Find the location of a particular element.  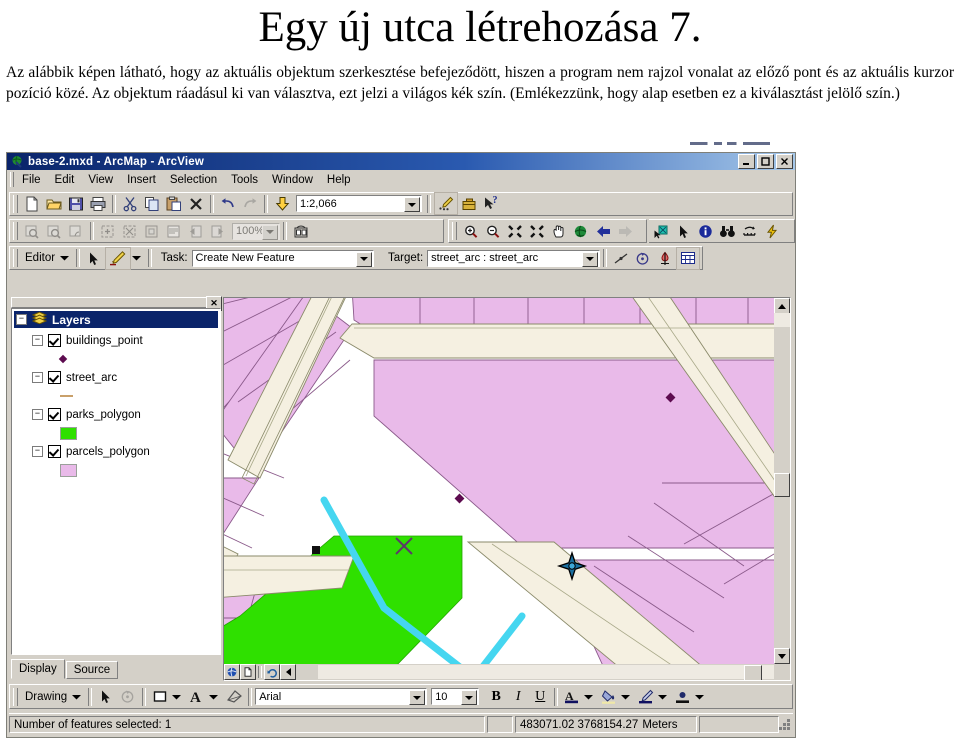

maximize-button is located at coordinates (765, 161).